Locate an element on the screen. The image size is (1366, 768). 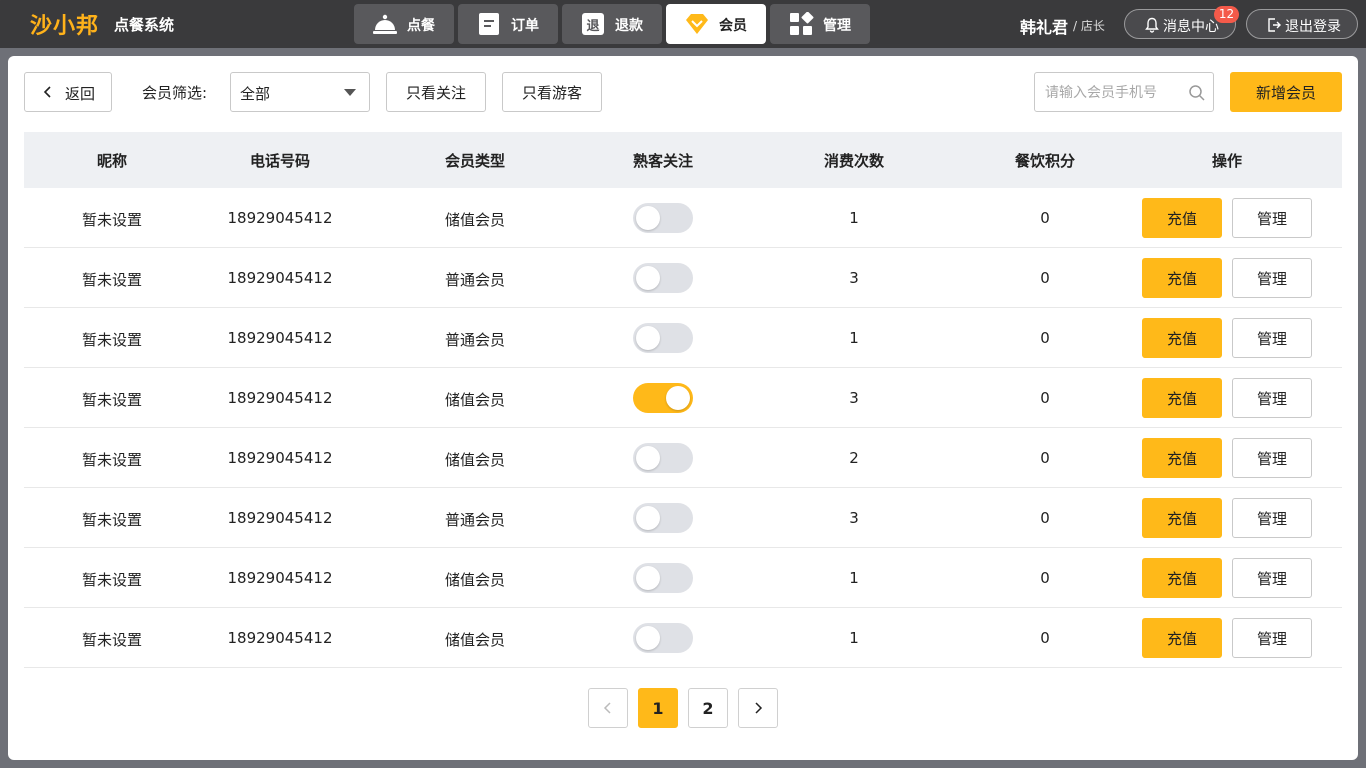
guest-only-button: 只看游客 is located at coordinates (552, 92).